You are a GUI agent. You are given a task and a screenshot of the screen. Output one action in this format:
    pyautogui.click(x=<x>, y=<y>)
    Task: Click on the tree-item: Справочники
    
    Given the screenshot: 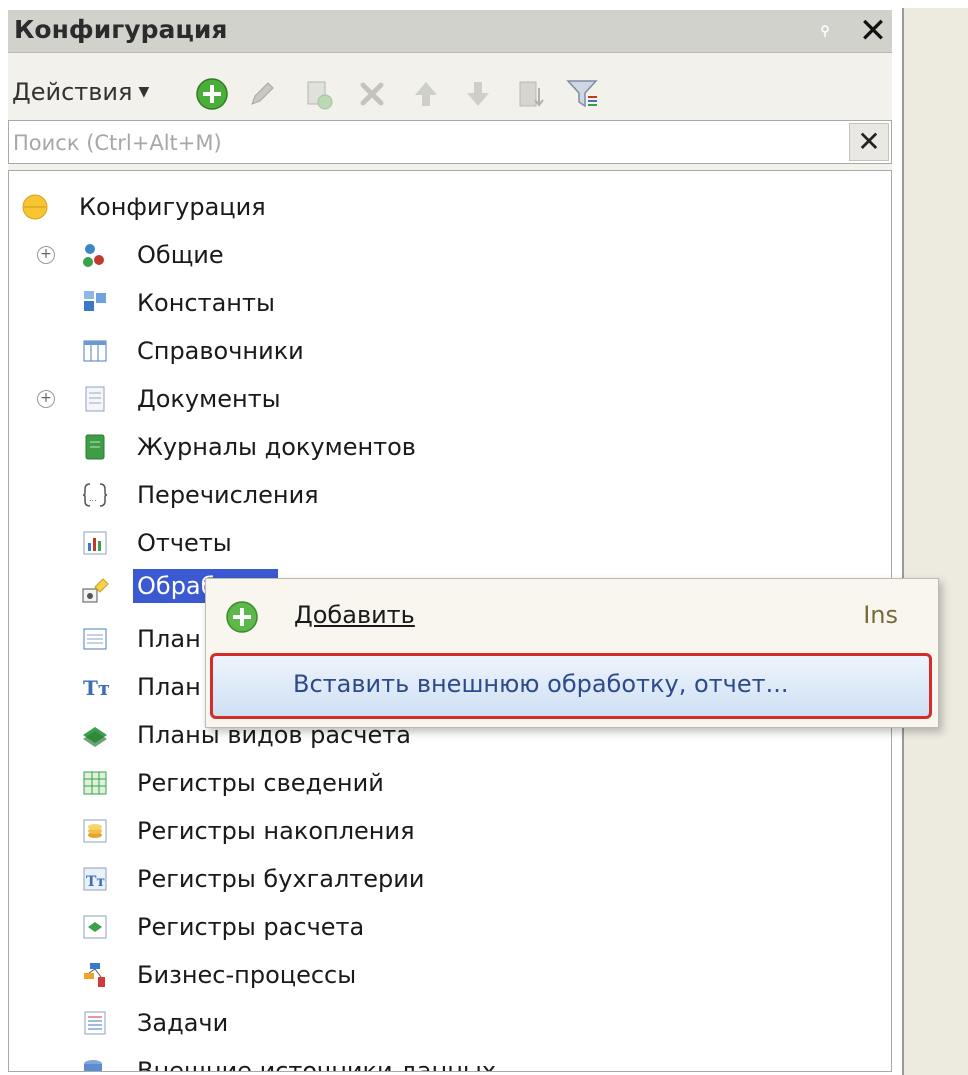 What is the action you would take?
    pyautogui.click(x=441, y=351)
    